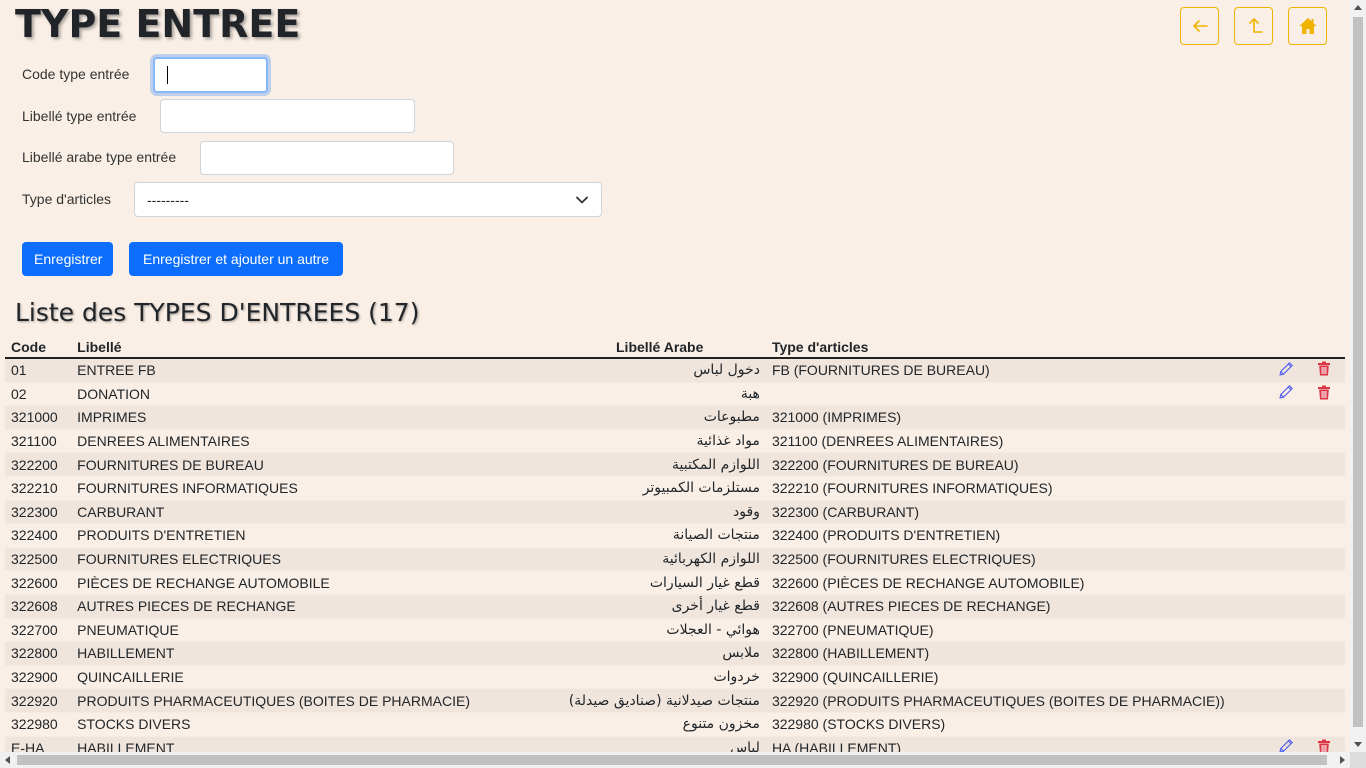 The height and width of the screenshot is (768, 1366). I want to click on cell-code: 322200, so click(38, 464).